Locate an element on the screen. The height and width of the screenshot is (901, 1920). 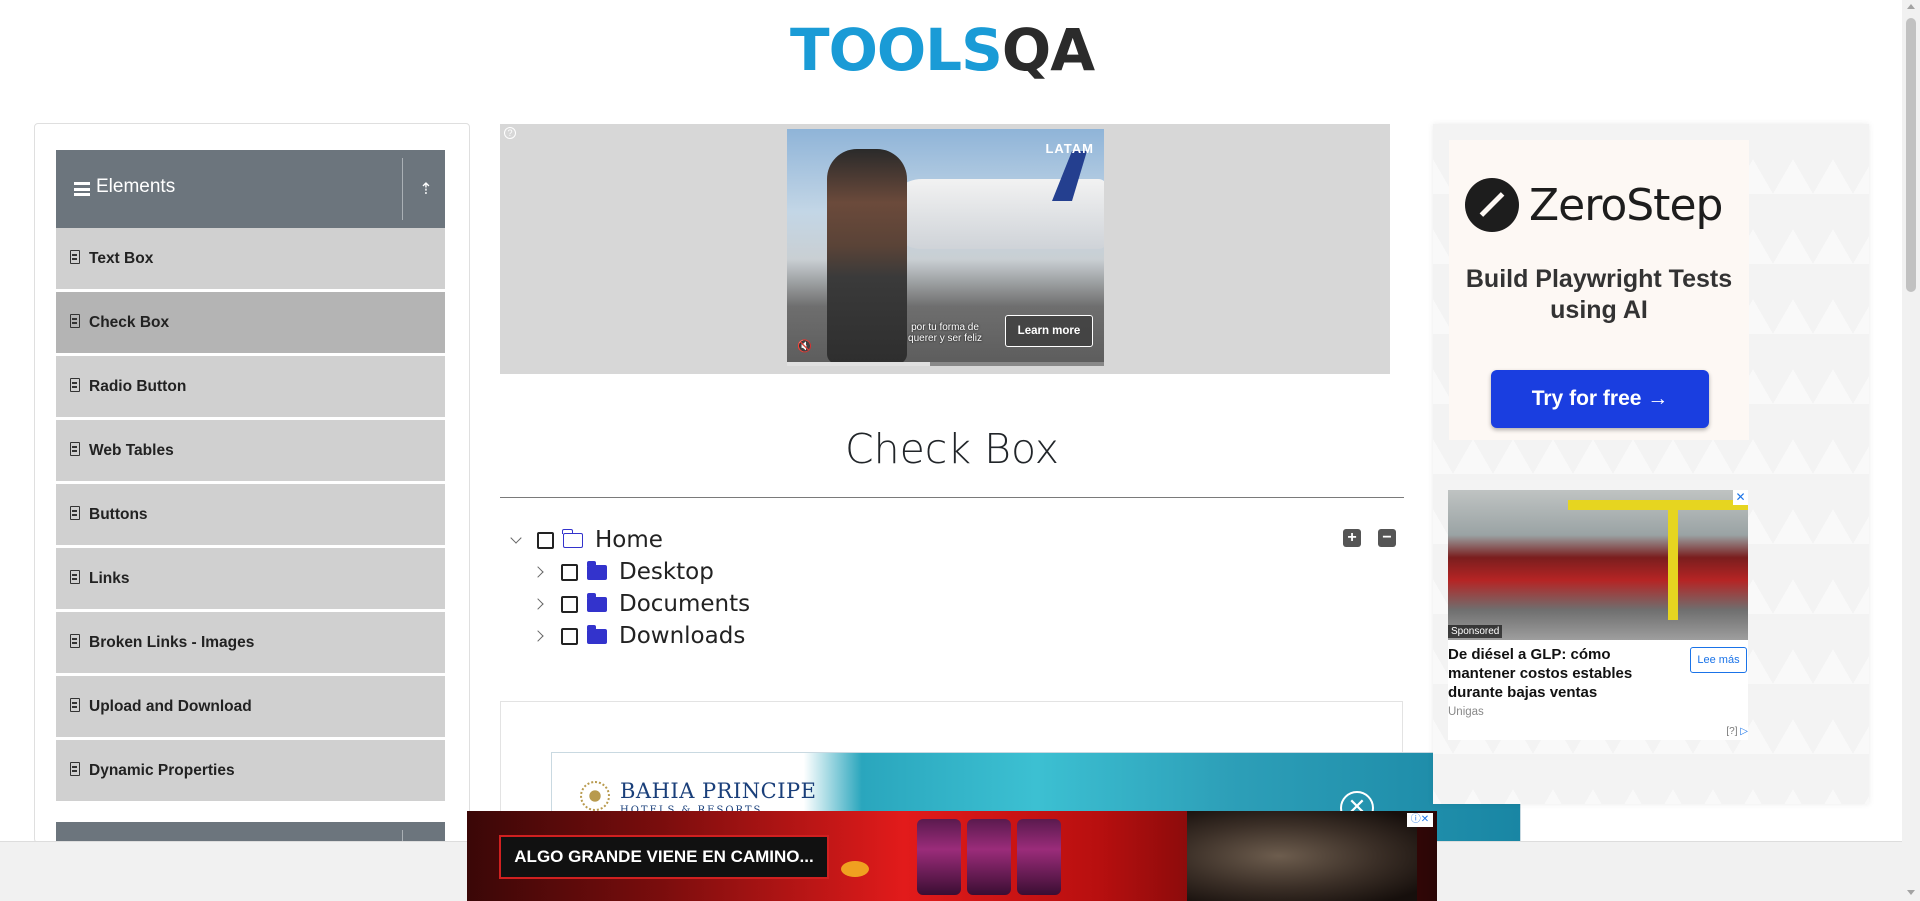
zerostep-logo-icon is located at coordinates (1492, 205).